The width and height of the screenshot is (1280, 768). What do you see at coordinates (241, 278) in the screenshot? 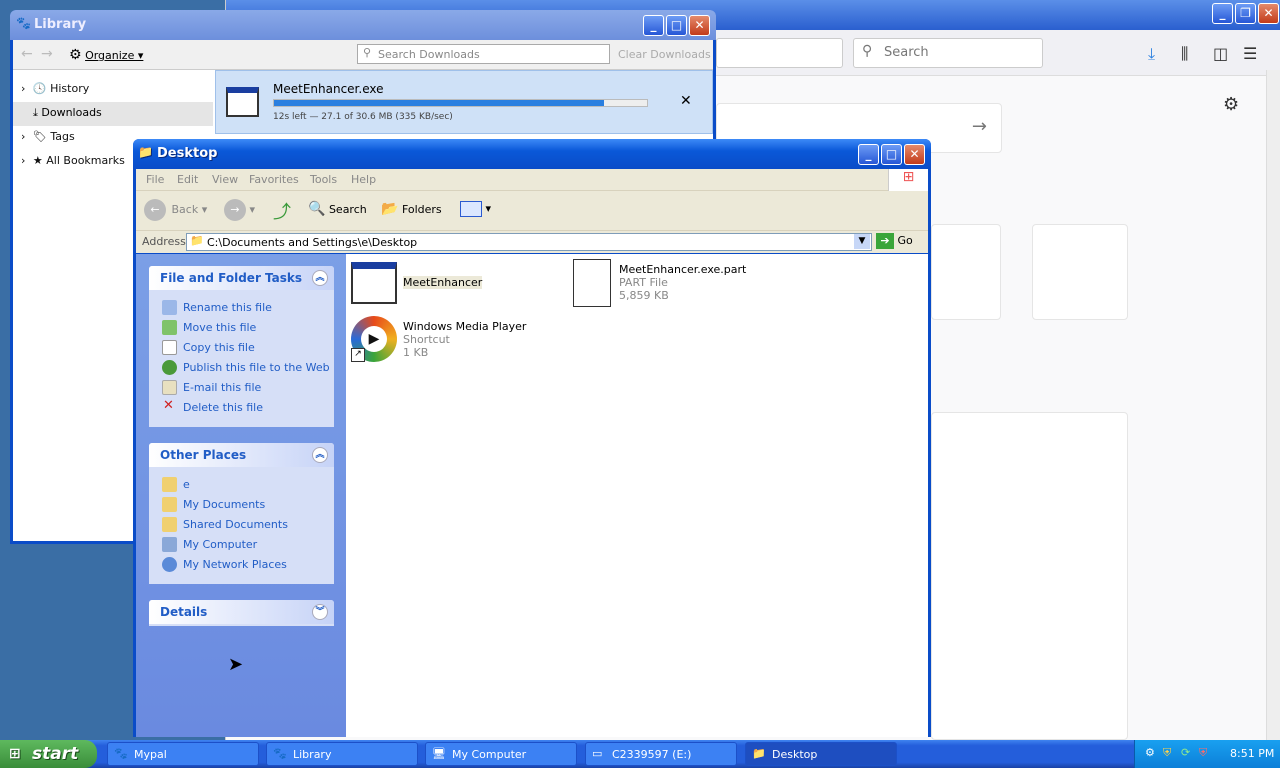
I see `file-folder-tasks-heading: File and Folder Tasks ︽` at bounding box center [241, 278].